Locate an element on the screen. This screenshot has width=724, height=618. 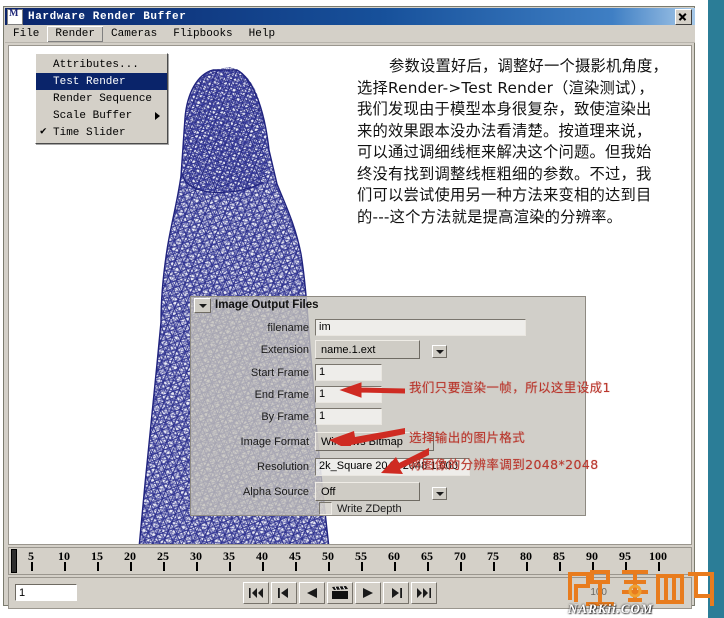
timeline-tick-label: 5 is located at coordinates (31, 556).